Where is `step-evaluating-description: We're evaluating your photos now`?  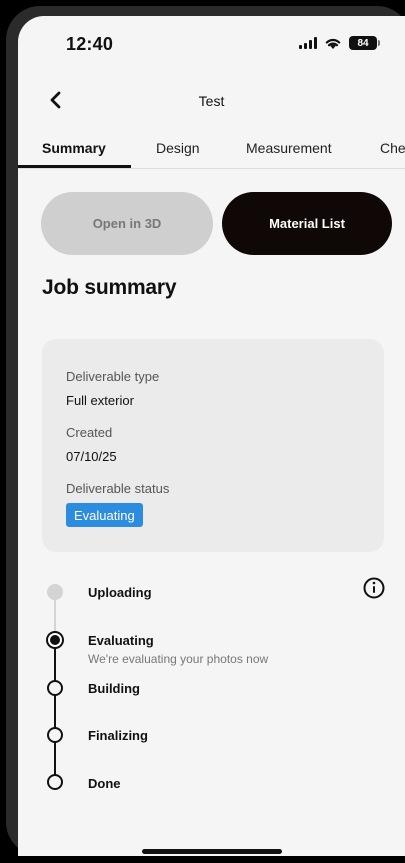 step-evaluating-description: We're evaluating your photos now is located at coordinates (178, 659).